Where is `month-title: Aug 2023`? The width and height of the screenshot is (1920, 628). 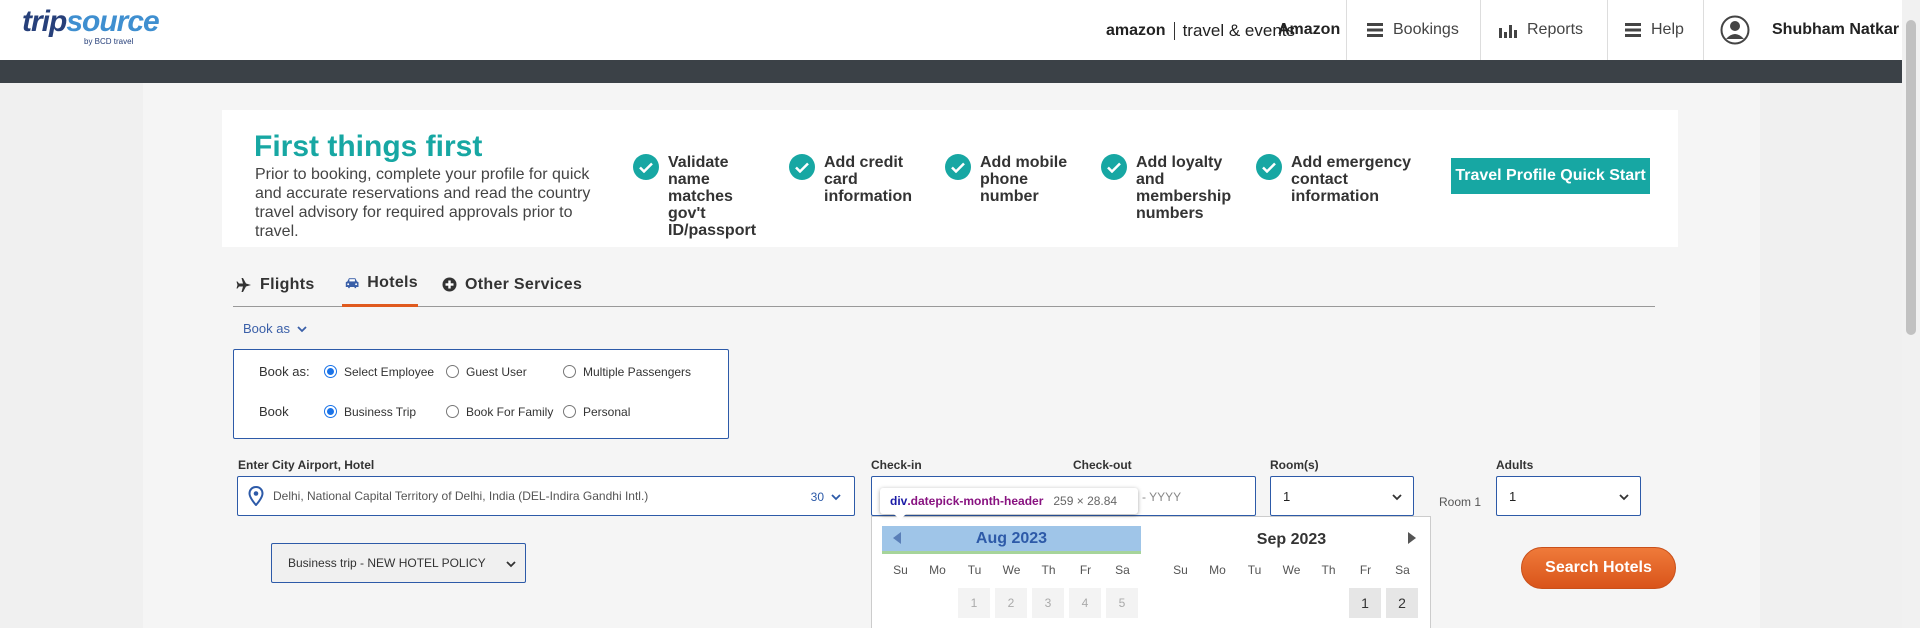 month-title: Aug 2023 is located at coordinates (1011, 538).